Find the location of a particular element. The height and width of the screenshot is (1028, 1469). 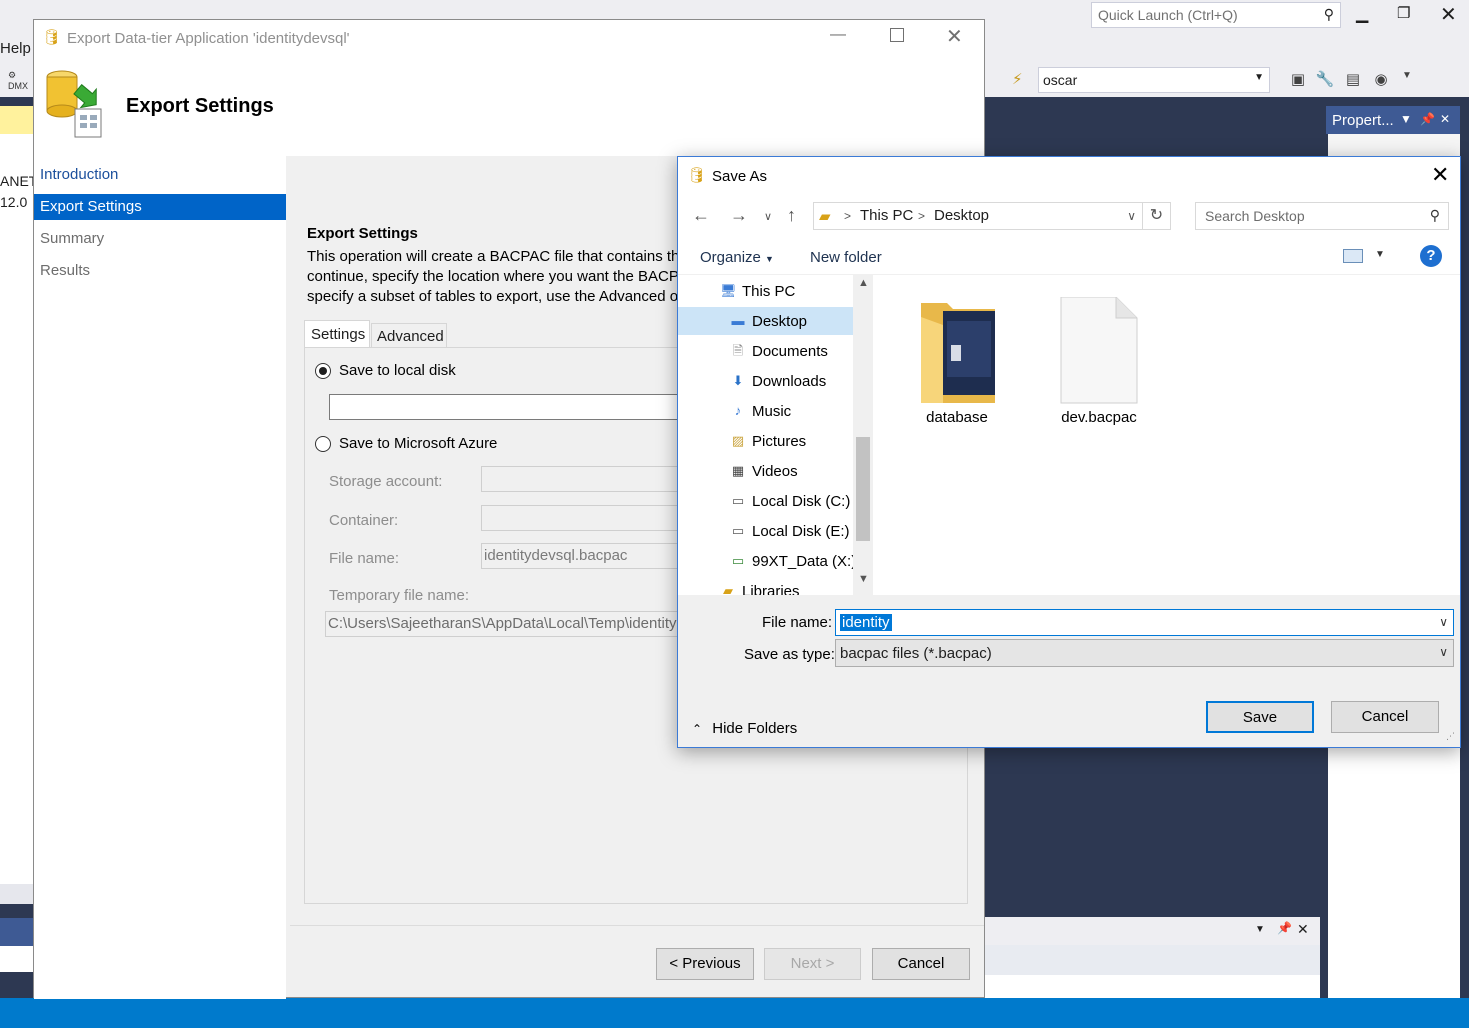

maximize-button is located at coordinates (897, 35).